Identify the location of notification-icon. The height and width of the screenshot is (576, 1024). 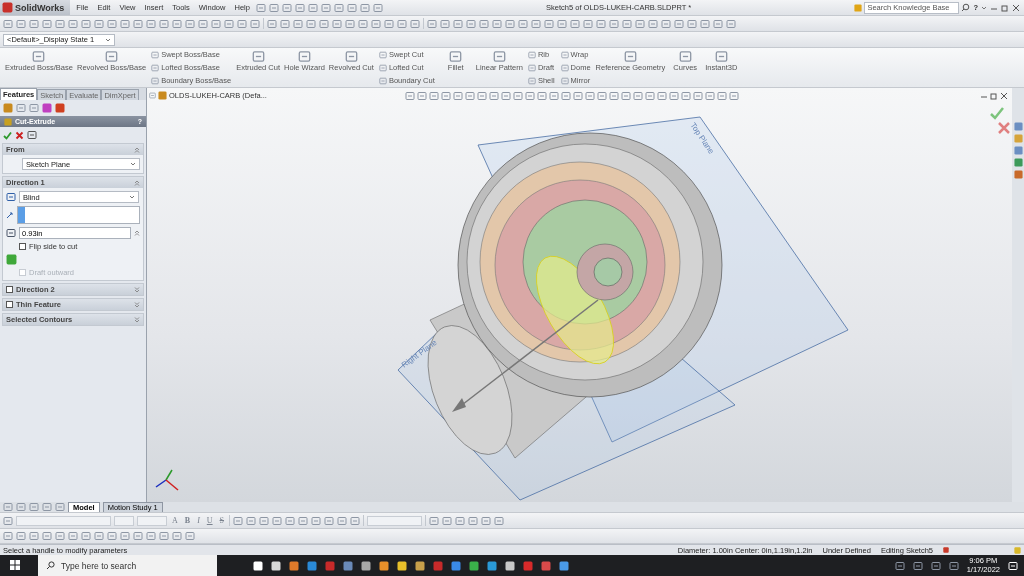
(1013, 565).